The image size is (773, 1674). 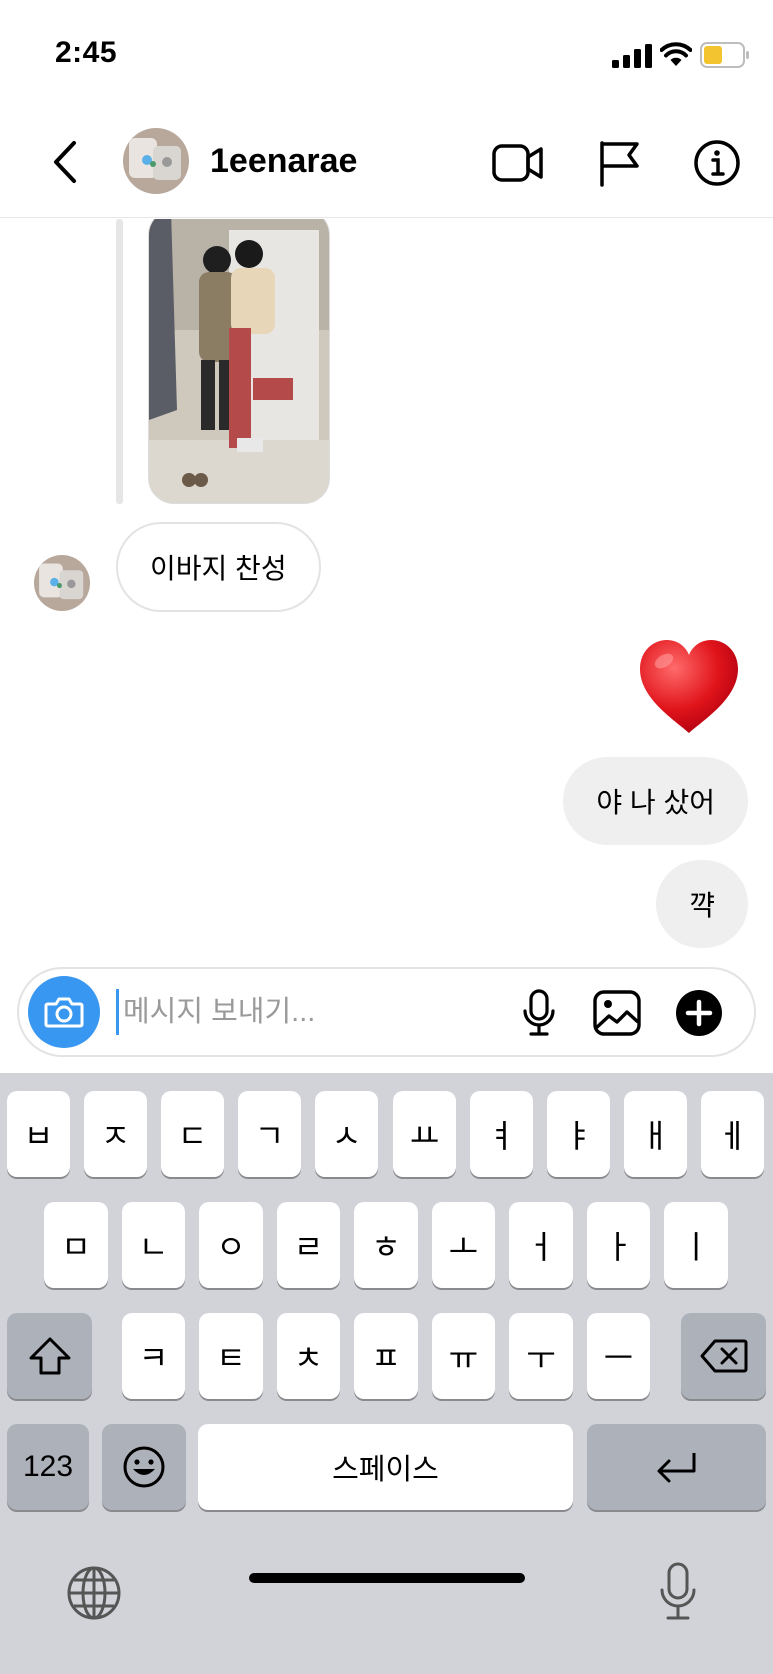 I want to click on key: ㅎ, so click(x=386, y=1245).